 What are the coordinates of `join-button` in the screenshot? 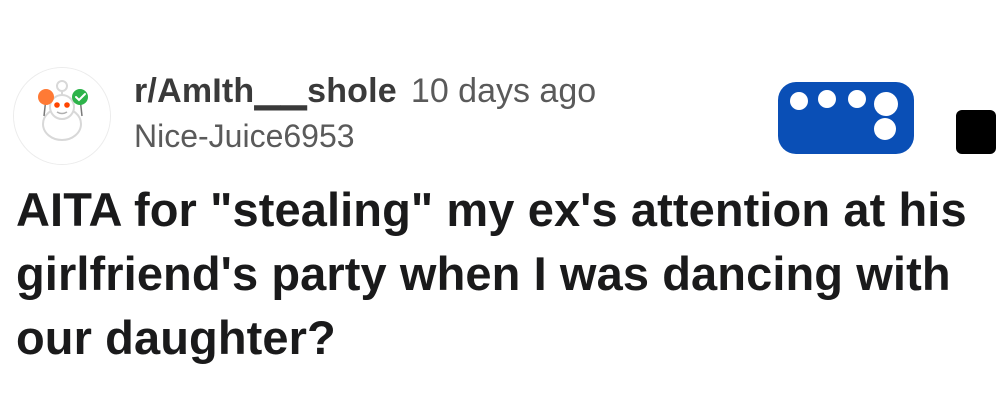 It's located at (846, 118).